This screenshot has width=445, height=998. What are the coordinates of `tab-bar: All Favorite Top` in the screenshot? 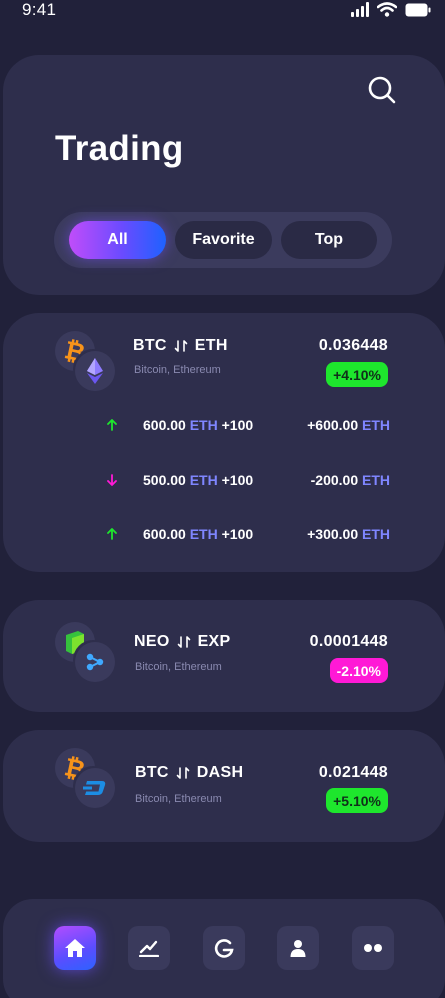 It's located at (223, 240).